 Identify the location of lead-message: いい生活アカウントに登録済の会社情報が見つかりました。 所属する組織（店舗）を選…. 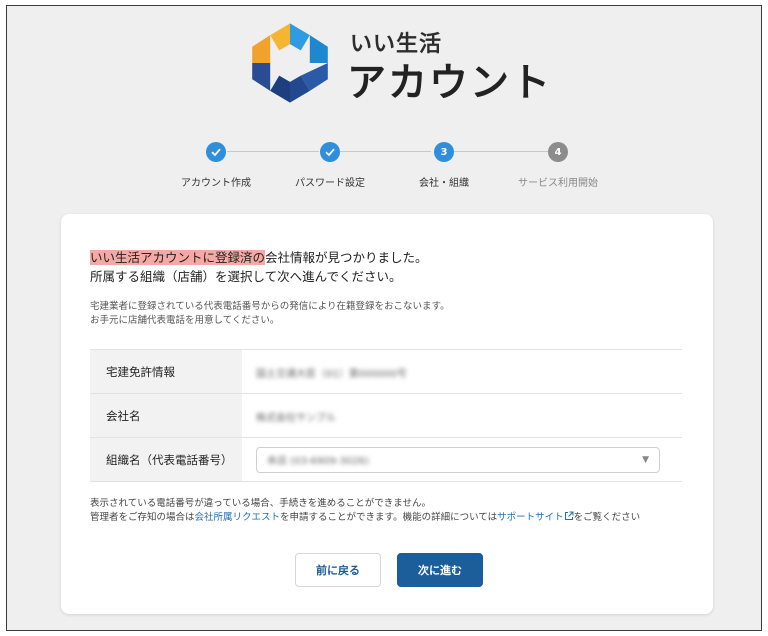
(259, 267).